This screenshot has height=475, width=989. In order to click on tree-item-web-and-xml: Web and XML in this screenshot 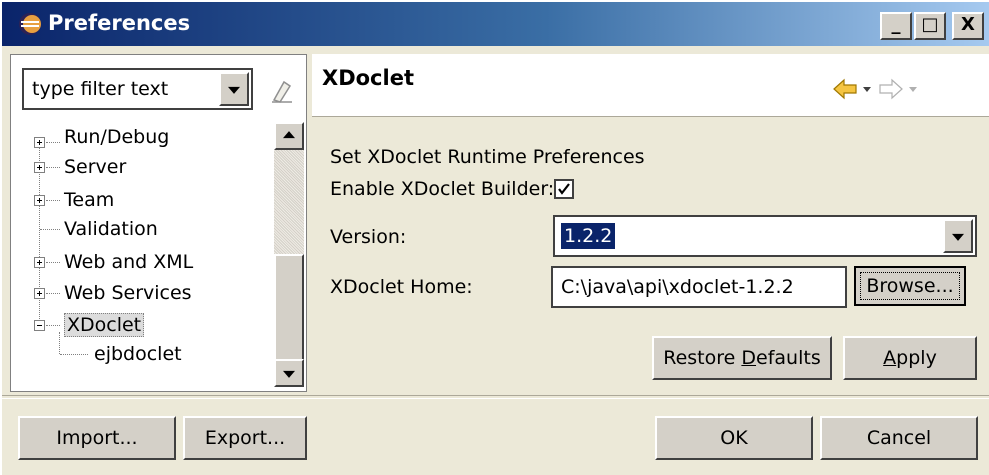, I will do `click(128, 262)`.